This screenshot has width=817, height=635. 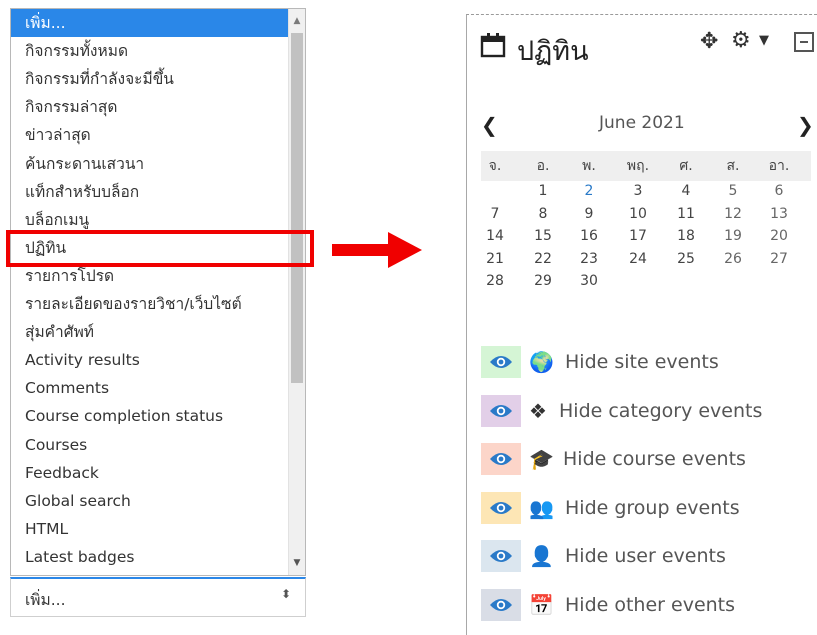 I want to click on event-filter-label: Hide course events, so click(x=654, y=459).